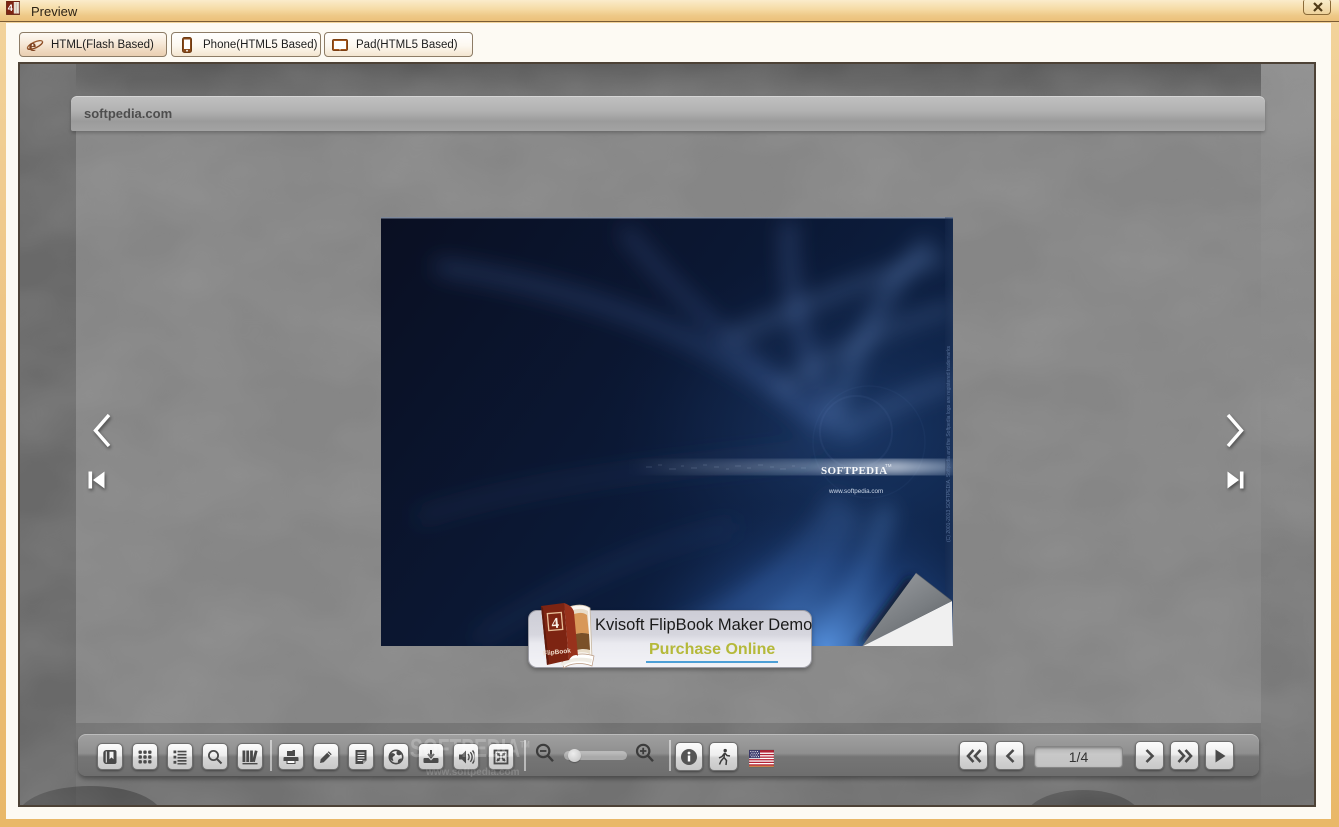 Image resolution: width=1339 pixels, height=827 pixels. Describe the element at coordinates (855, 491) in the screenshot. I see `svg-text: www.softpedia.com` at that location.